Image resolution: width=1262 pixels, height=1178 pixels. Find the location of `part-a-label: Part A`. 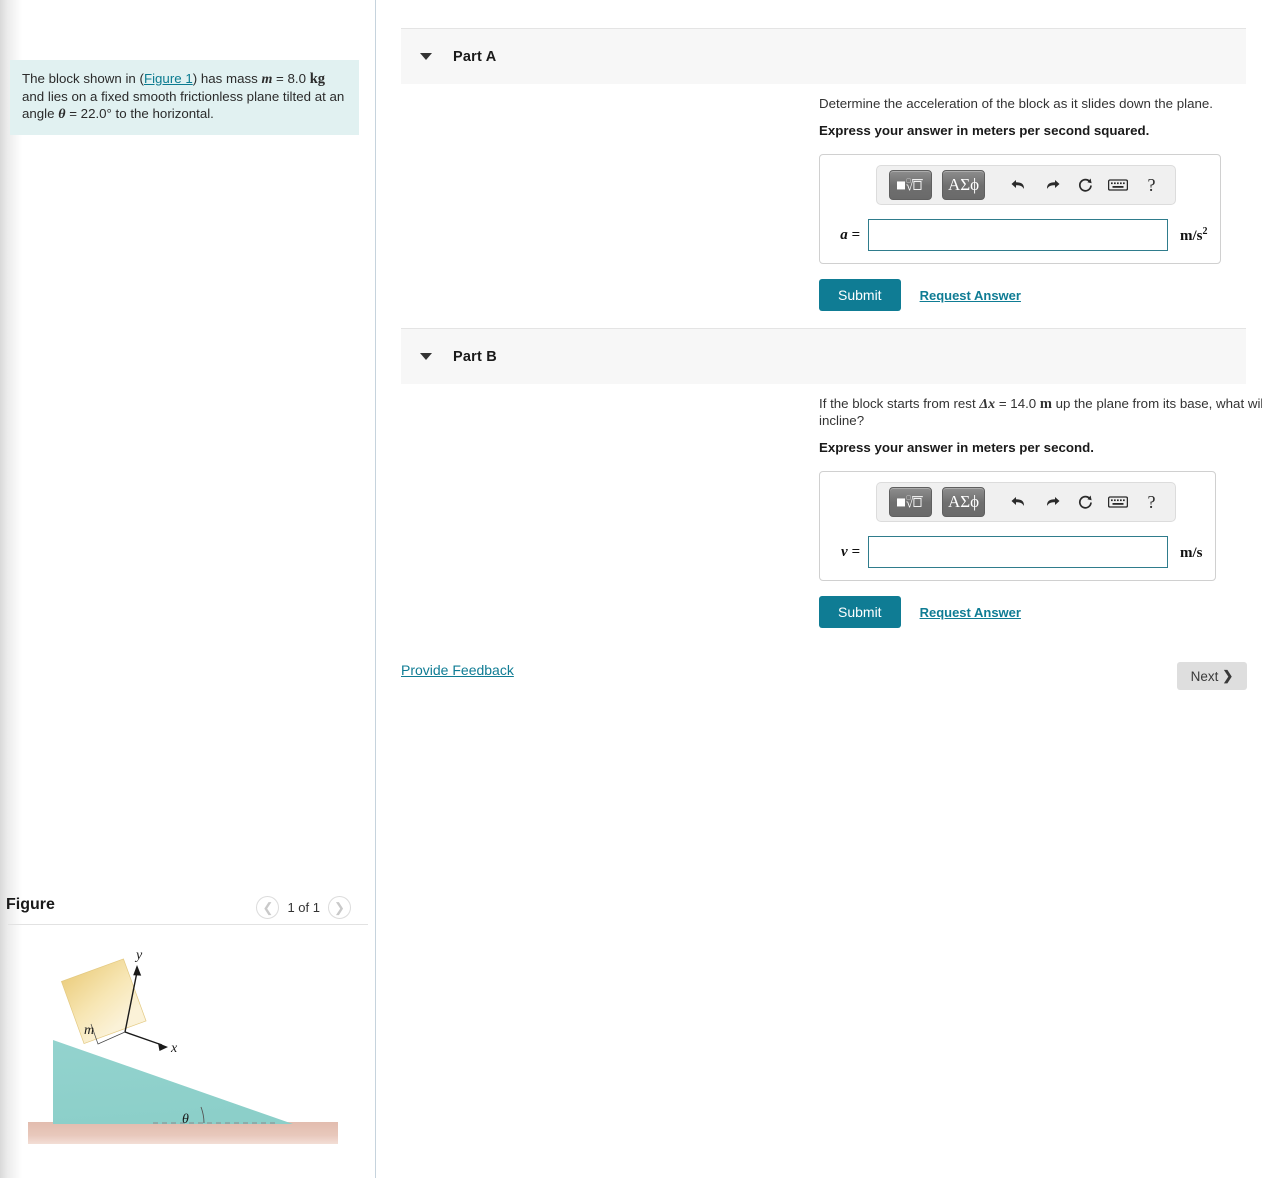

part-a-label: Part A is located at coordinates (475, 56).